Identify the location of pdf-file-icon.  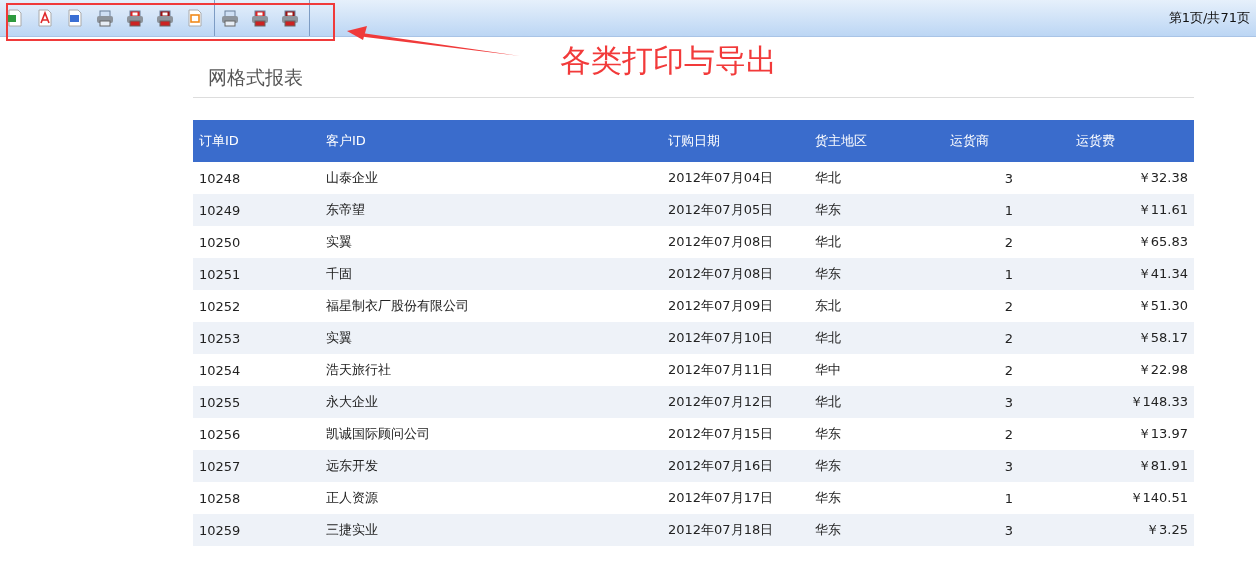
(45, 18).